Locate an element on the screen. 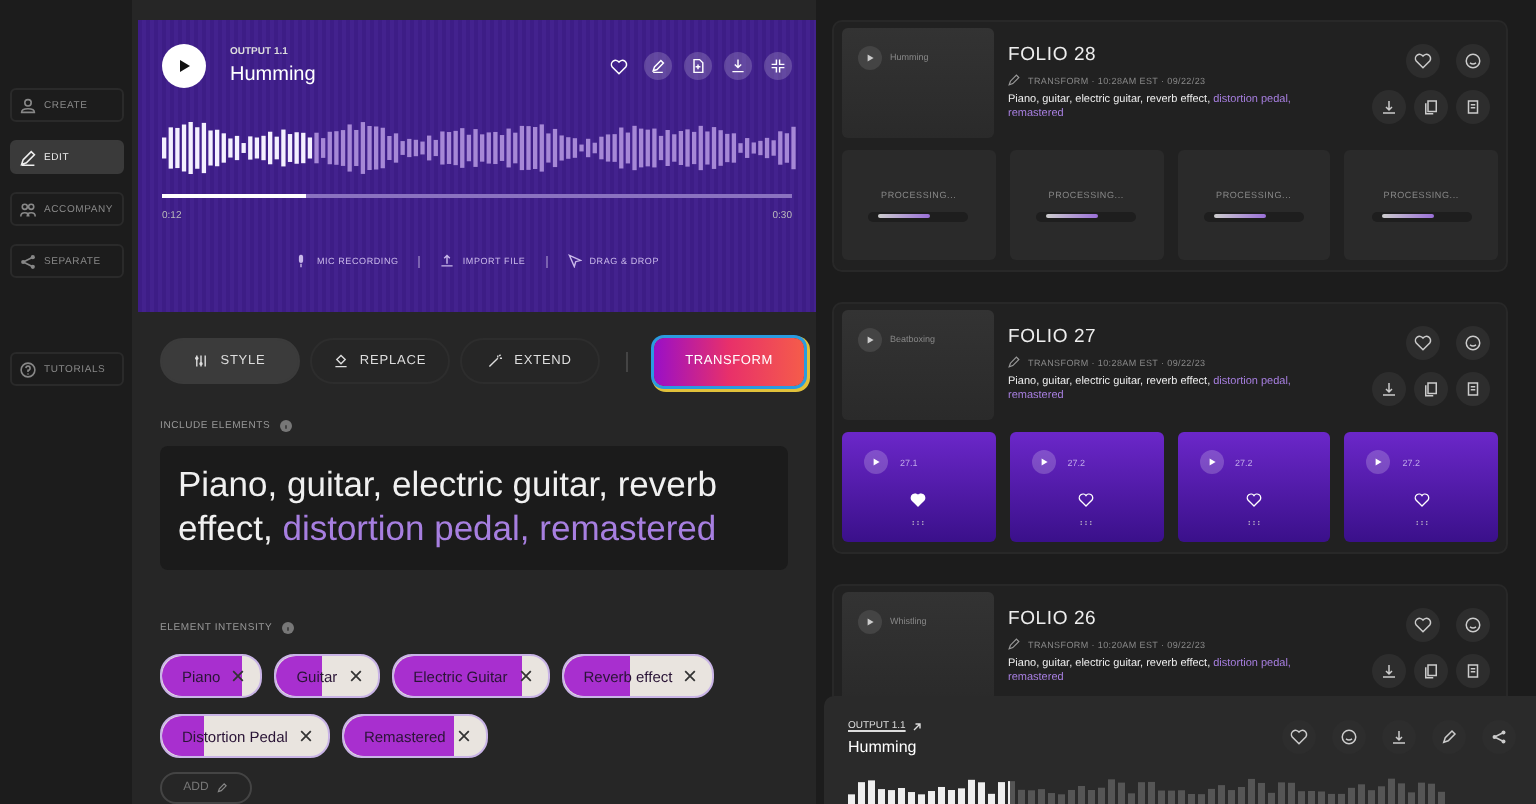 Image resolution: width=1536 pixels, height=804 pixels. prompt-field: Piano, guitar, electric guitar, reverb effect, distortion pedal, remastered is located at coordinates (474, 508).